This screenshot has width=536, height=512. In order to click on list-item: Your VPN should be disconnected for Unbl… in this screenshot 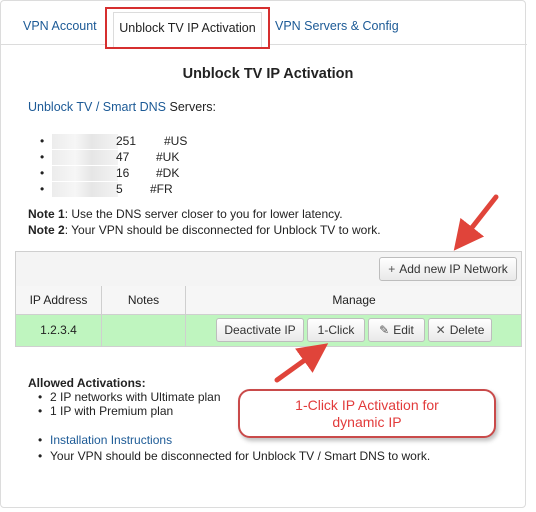, I will do `click(234, 456)`.